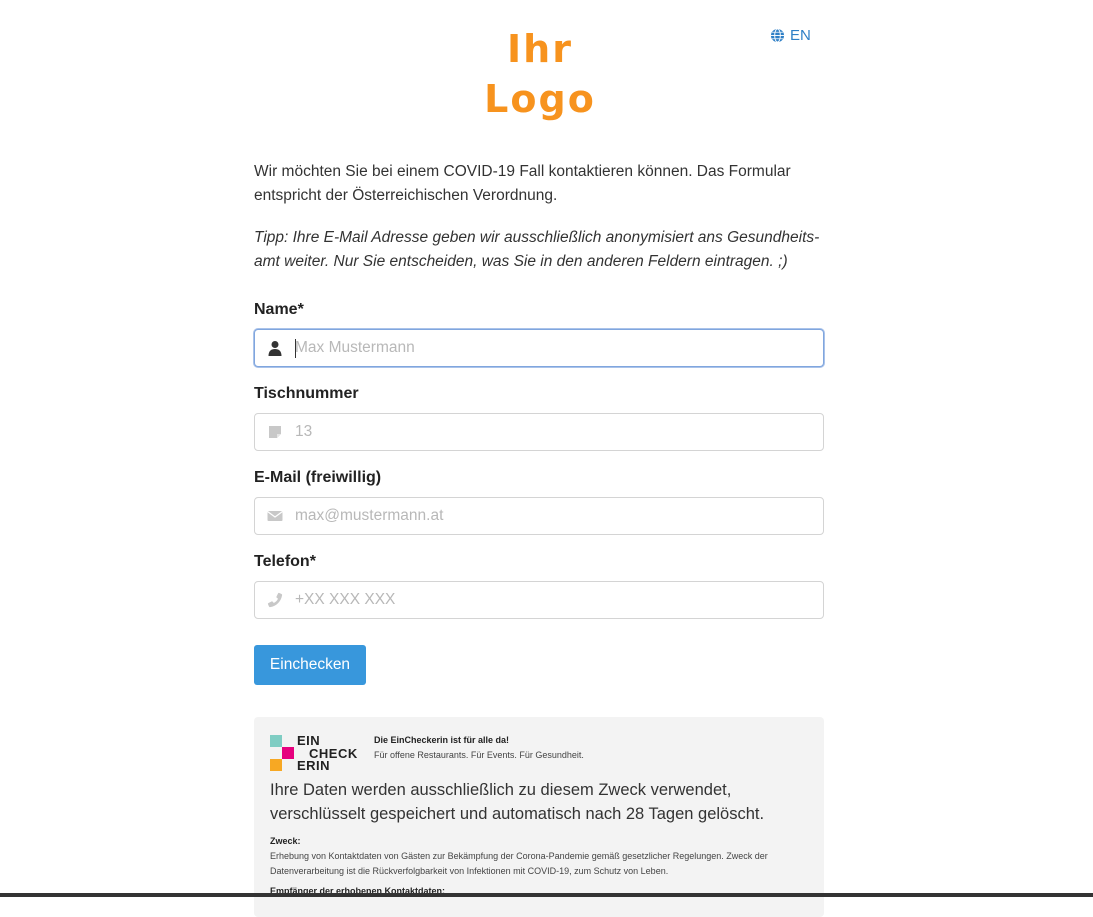  What do you see at coordinates (276, 741) in the screenshot?
I see `logo-square-teal` at bounding box center [276, 741].